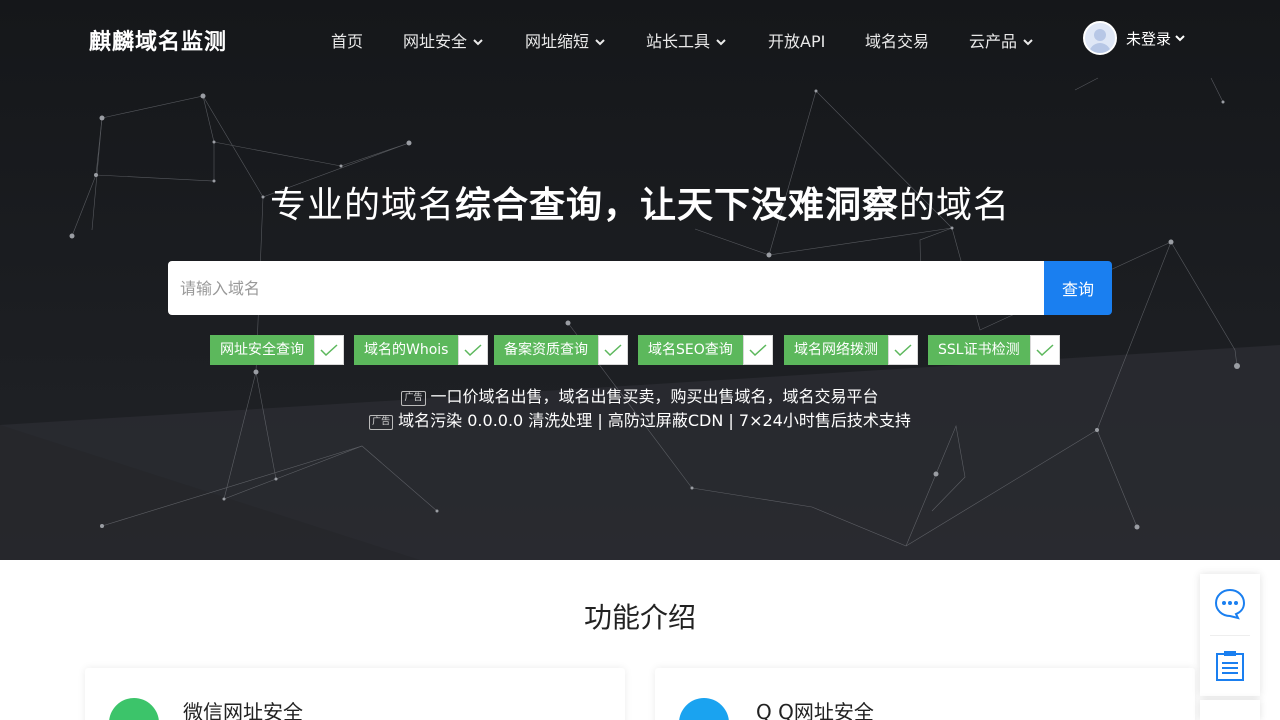 The height and width of the screenshot is (720, 1280). I want to click on nav-open-api-label: 开放API, so click(797, 41).